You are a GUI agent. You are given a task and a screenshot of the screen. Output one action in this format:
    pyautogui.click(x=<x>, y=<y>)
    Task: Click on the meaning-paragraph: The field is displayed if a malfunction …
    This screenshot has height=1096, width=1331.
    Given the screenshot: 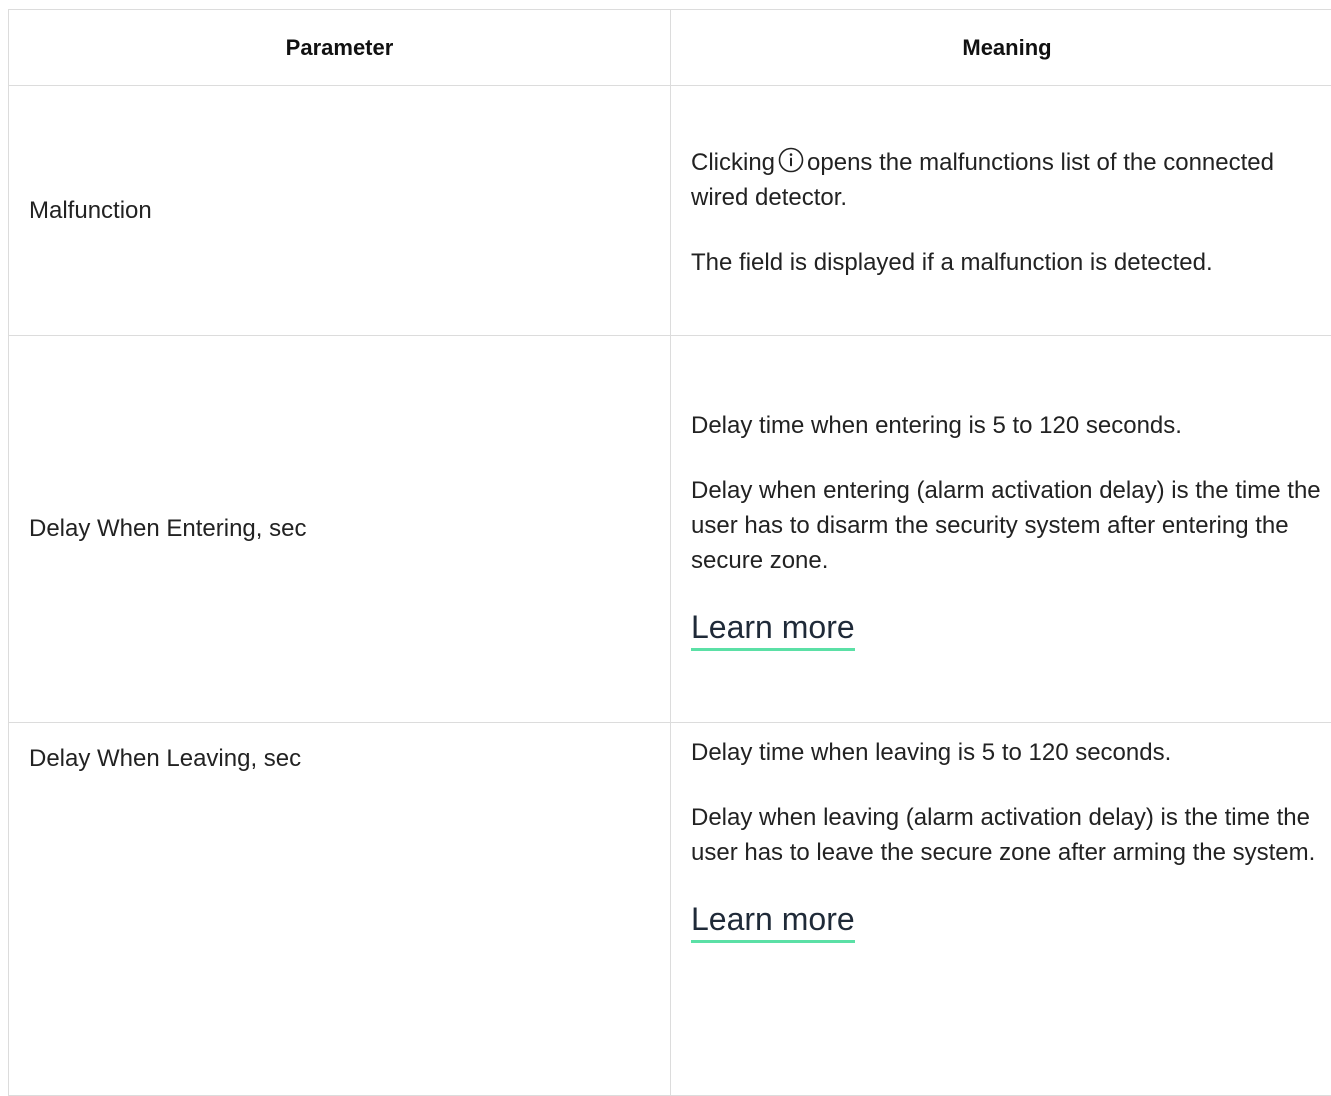 What is the action you would take?
    pyautogui.click(x=1007, y=262)
    